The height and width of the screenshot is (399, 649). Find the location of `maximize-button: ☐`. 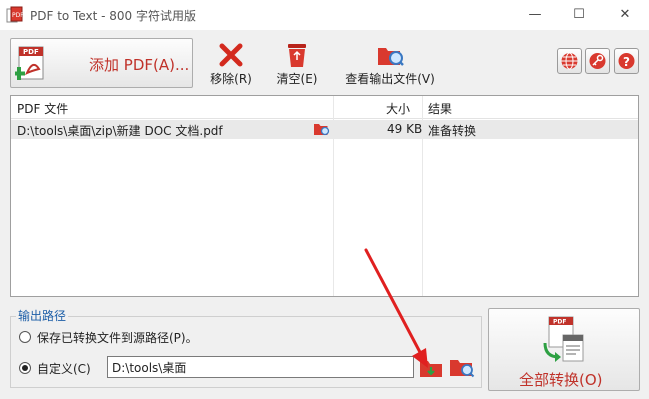

maximize-button: ☐ is located at coordinates (579, 15).